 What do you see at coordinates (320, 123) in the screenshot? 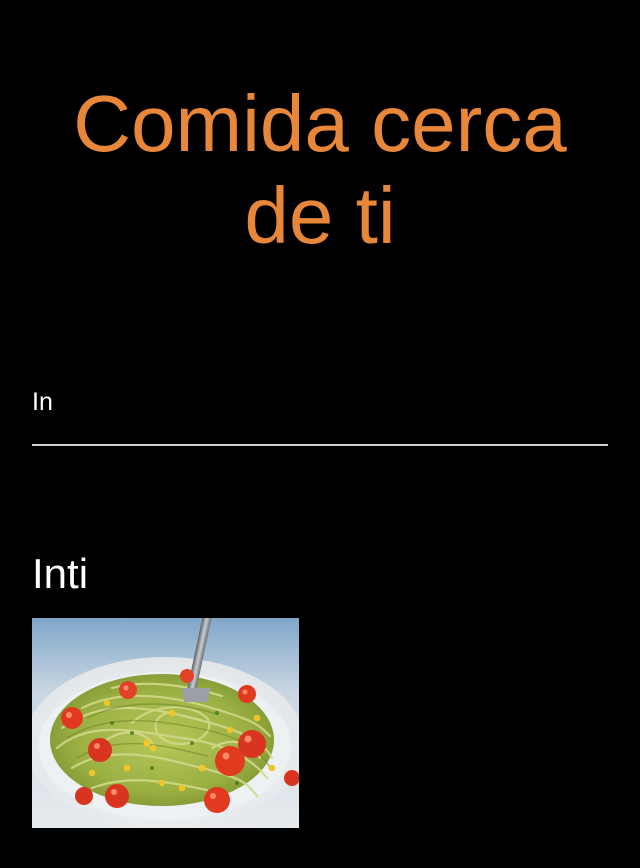
I see `page-title-line-1: Comida cerca` at bounding box center [320, 123].